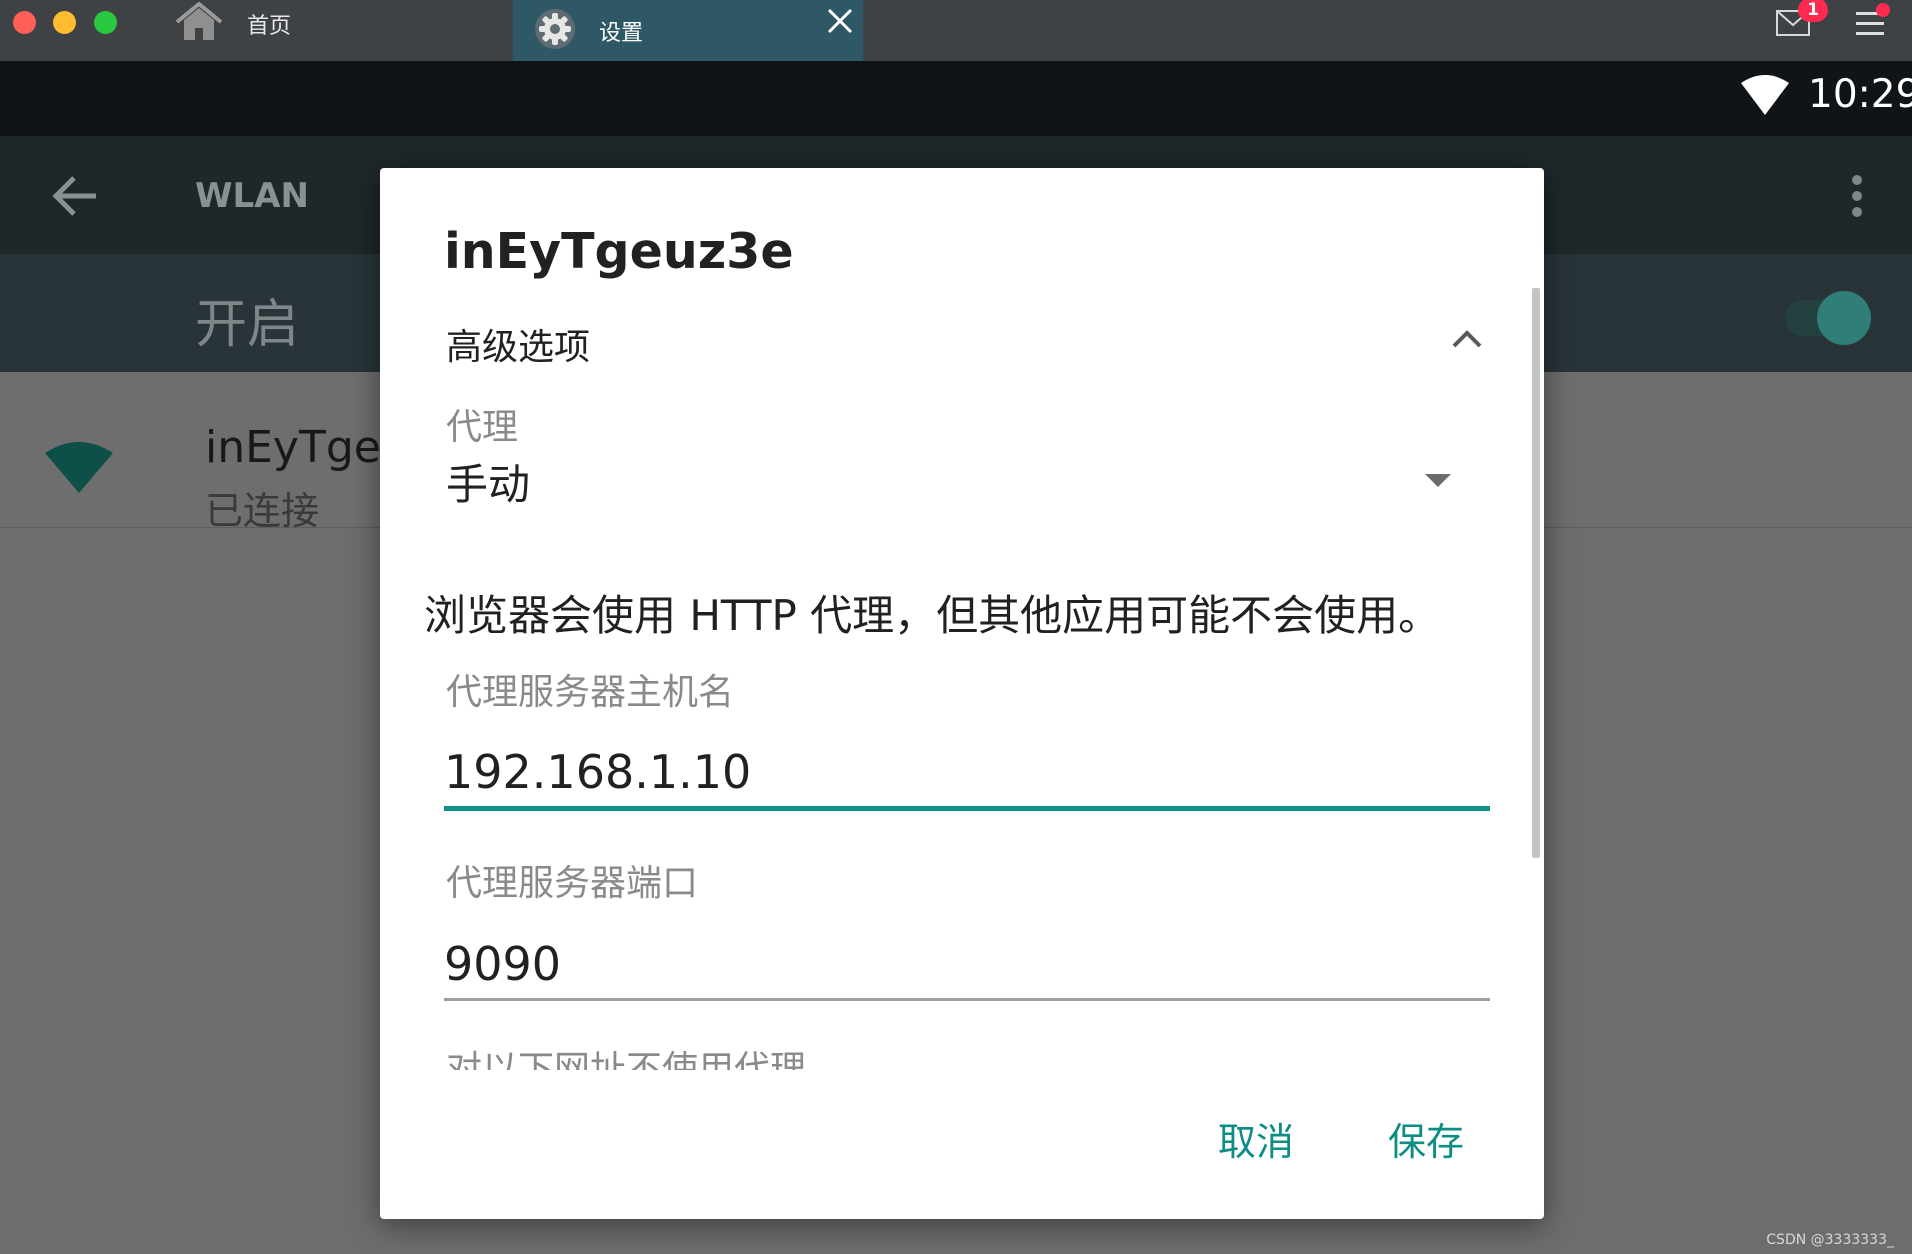  What do you see at coordinates (1438, 482) in the screenshot?
I see `dropdown-arrow-icon` at bounding box center [1438, 482].